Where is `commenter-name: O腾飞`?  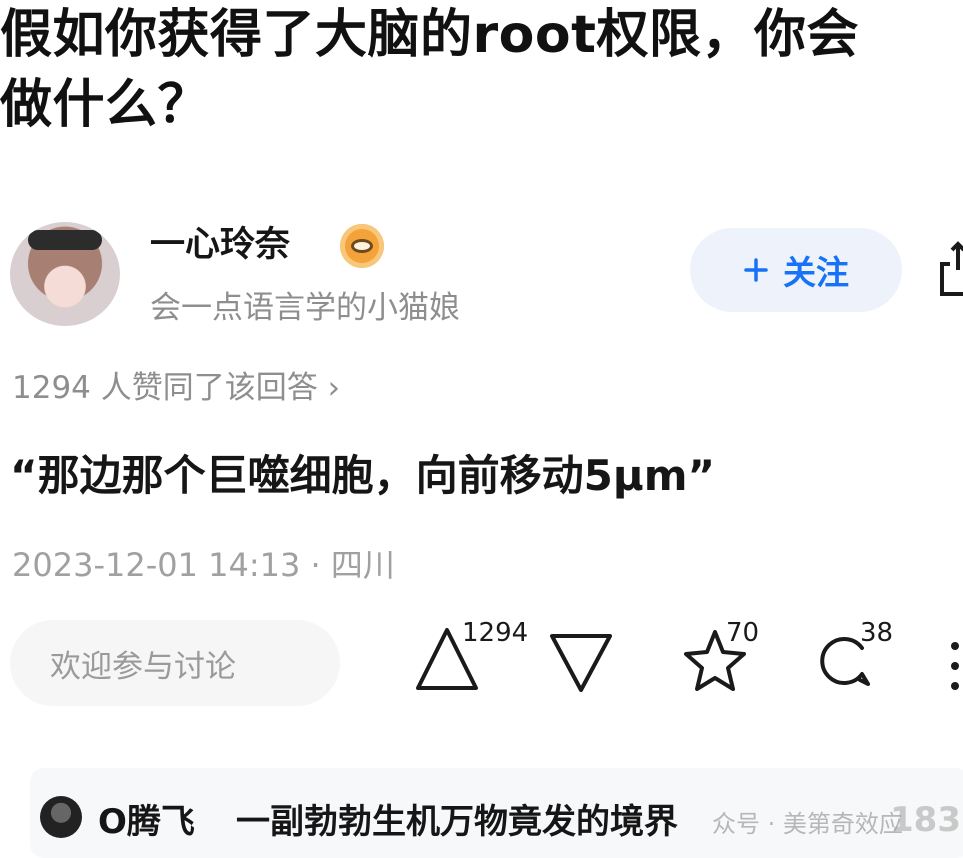
commenter-name: O腾飞 is located at coordinates (146, 822).